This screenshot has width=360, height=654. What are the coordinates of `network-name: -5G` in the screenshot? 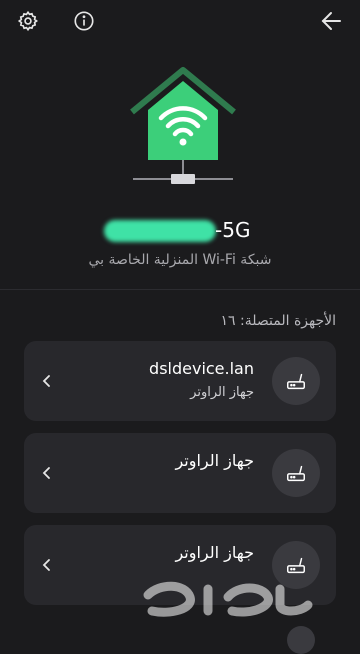 It's located at (180, 231).